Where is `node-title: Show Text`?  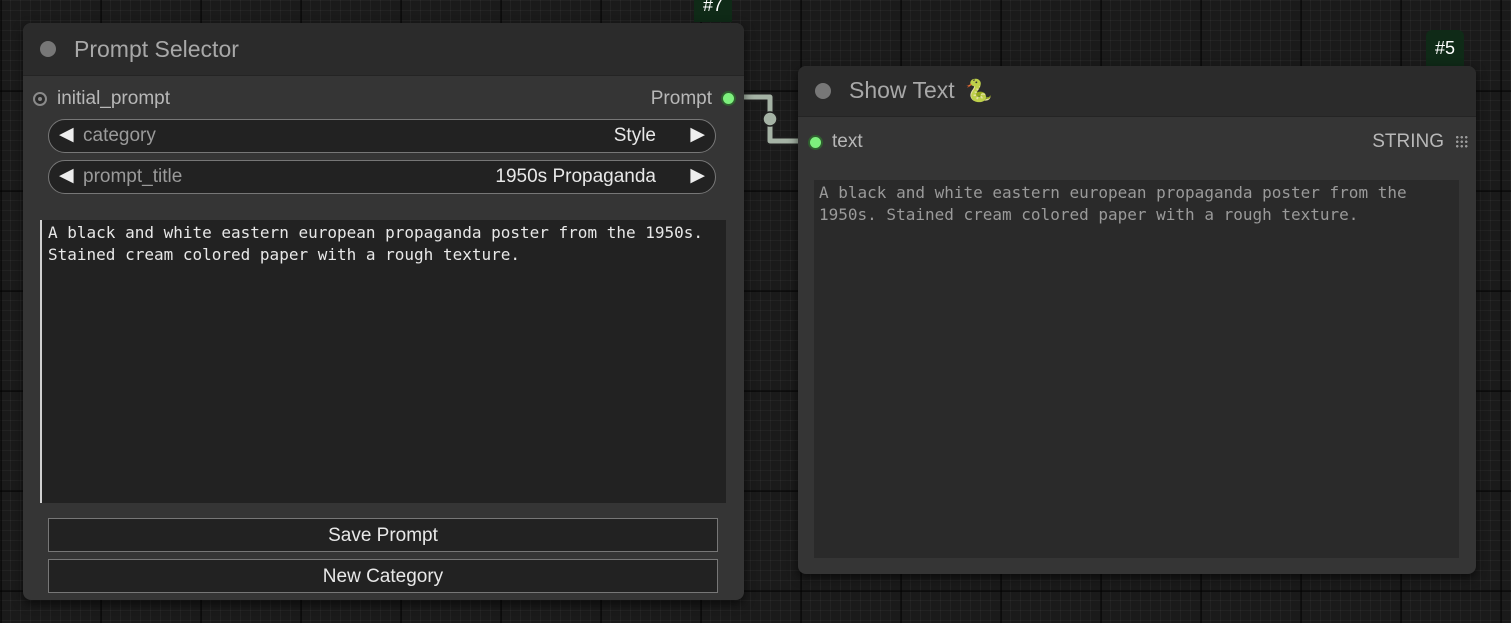
node-title: Show Text is located at coordinates (902, 90).